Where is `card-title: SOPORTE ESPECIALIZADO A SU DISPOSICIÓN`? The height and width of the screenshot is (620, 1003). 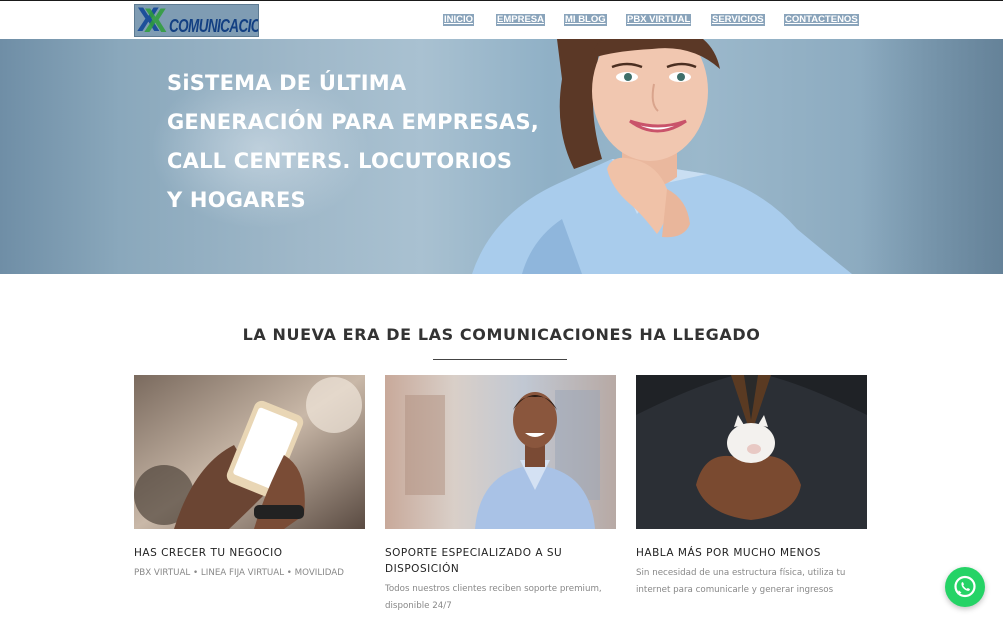
card-title: SOPORTE ESPECIALIZADO A SU DISPOSICIÓN is located at coordinates (474, 561).